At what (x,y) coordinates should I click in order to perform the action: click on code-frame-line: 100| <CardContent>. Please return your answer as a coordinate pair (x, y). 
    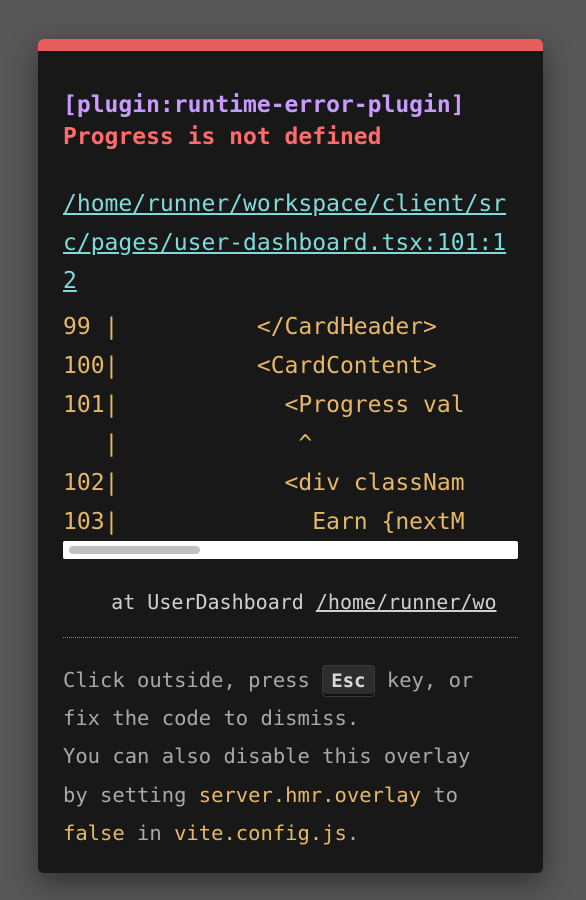
    Looking at the image, I should click on (250, 366).